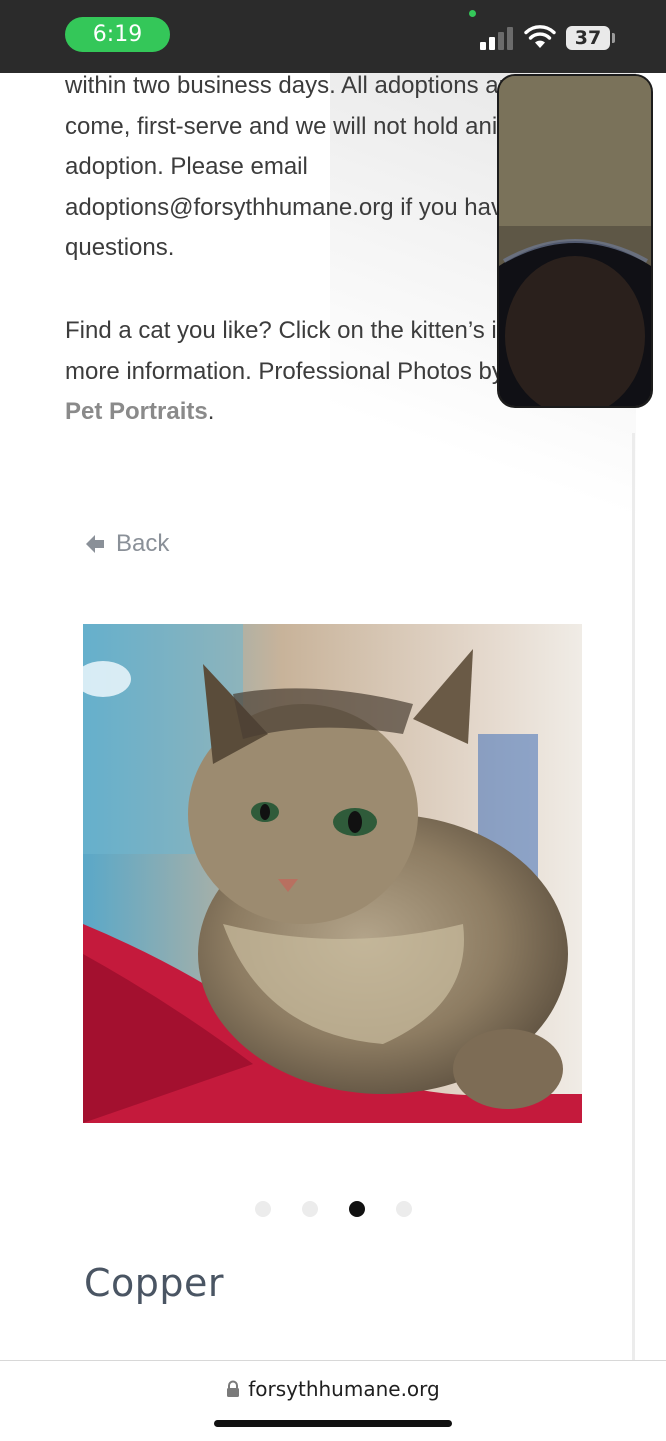 This screenshot has width=666, height=1441. What do you see at coordinates (211, 411) in the screenshot?
I see `paragraph-period: .` at bounding box center [211, 411].